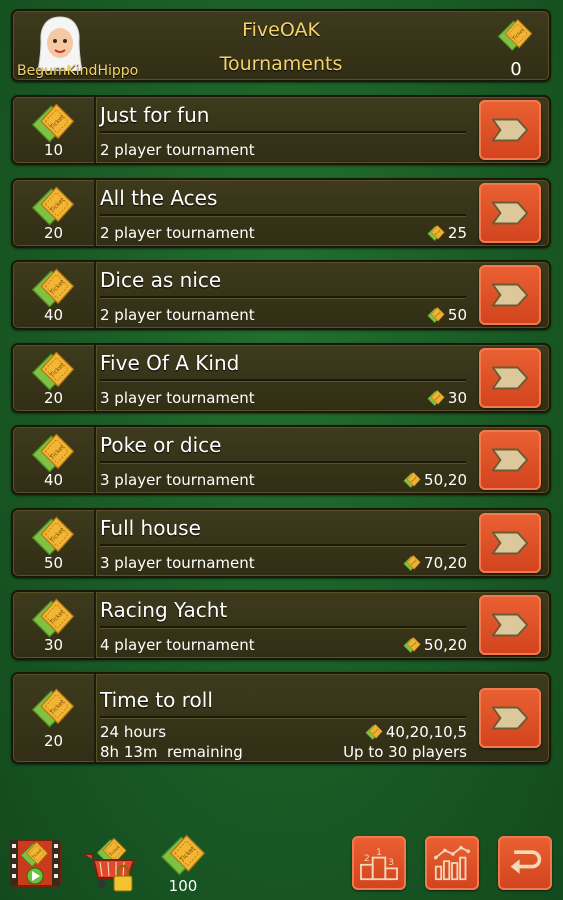 The height and width of the screenshot is (900, 563). I want to click on podium-icon: 2 1 3, so click(379, 864).